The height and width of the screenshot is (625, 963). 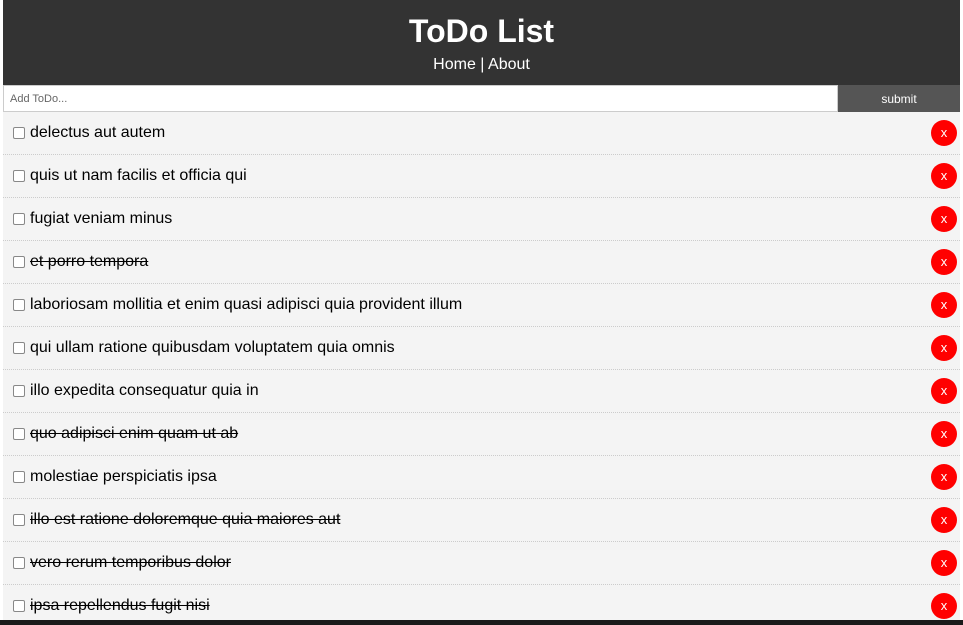 What do you see at coordinates (472, 391) in the screenshot?
I see `todo-text: illo expedita consequatur quia in` at bounding box center [472, 391].